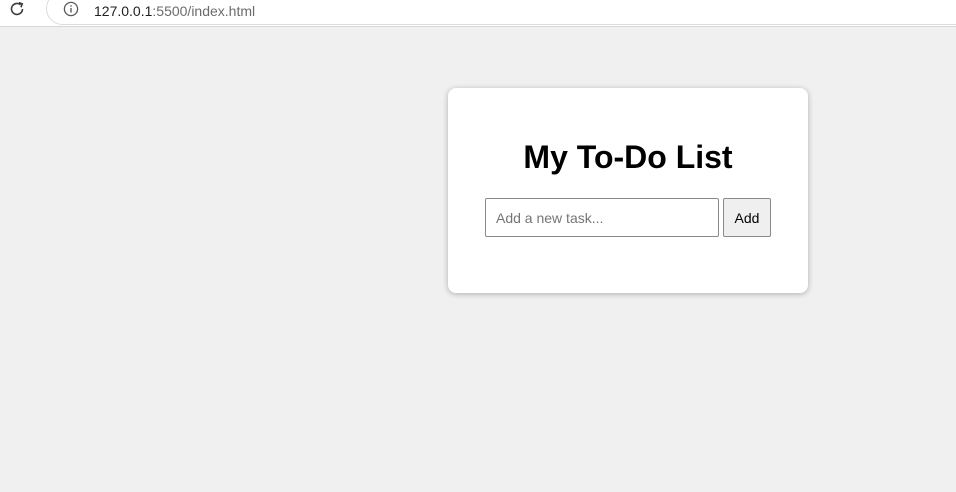 This screenshot has height=492, width=956. Describe the element at coordinates (123, 11) in the screenshot. I see `url-host: 127.0.0.1` at that location.